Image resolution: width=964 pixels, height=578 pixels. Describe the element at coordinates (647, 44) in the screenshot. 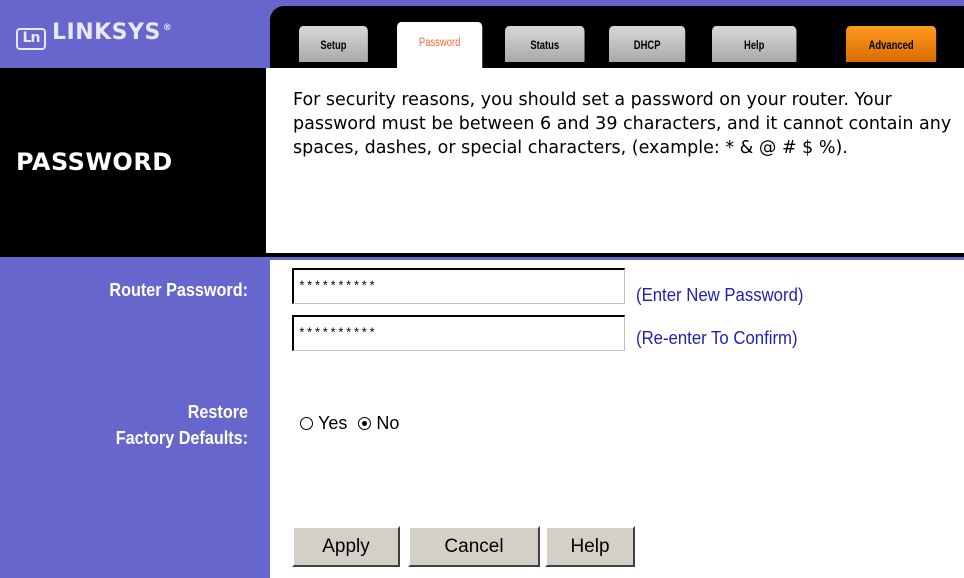

I see `tab-dhcp: DHCP` at that location.